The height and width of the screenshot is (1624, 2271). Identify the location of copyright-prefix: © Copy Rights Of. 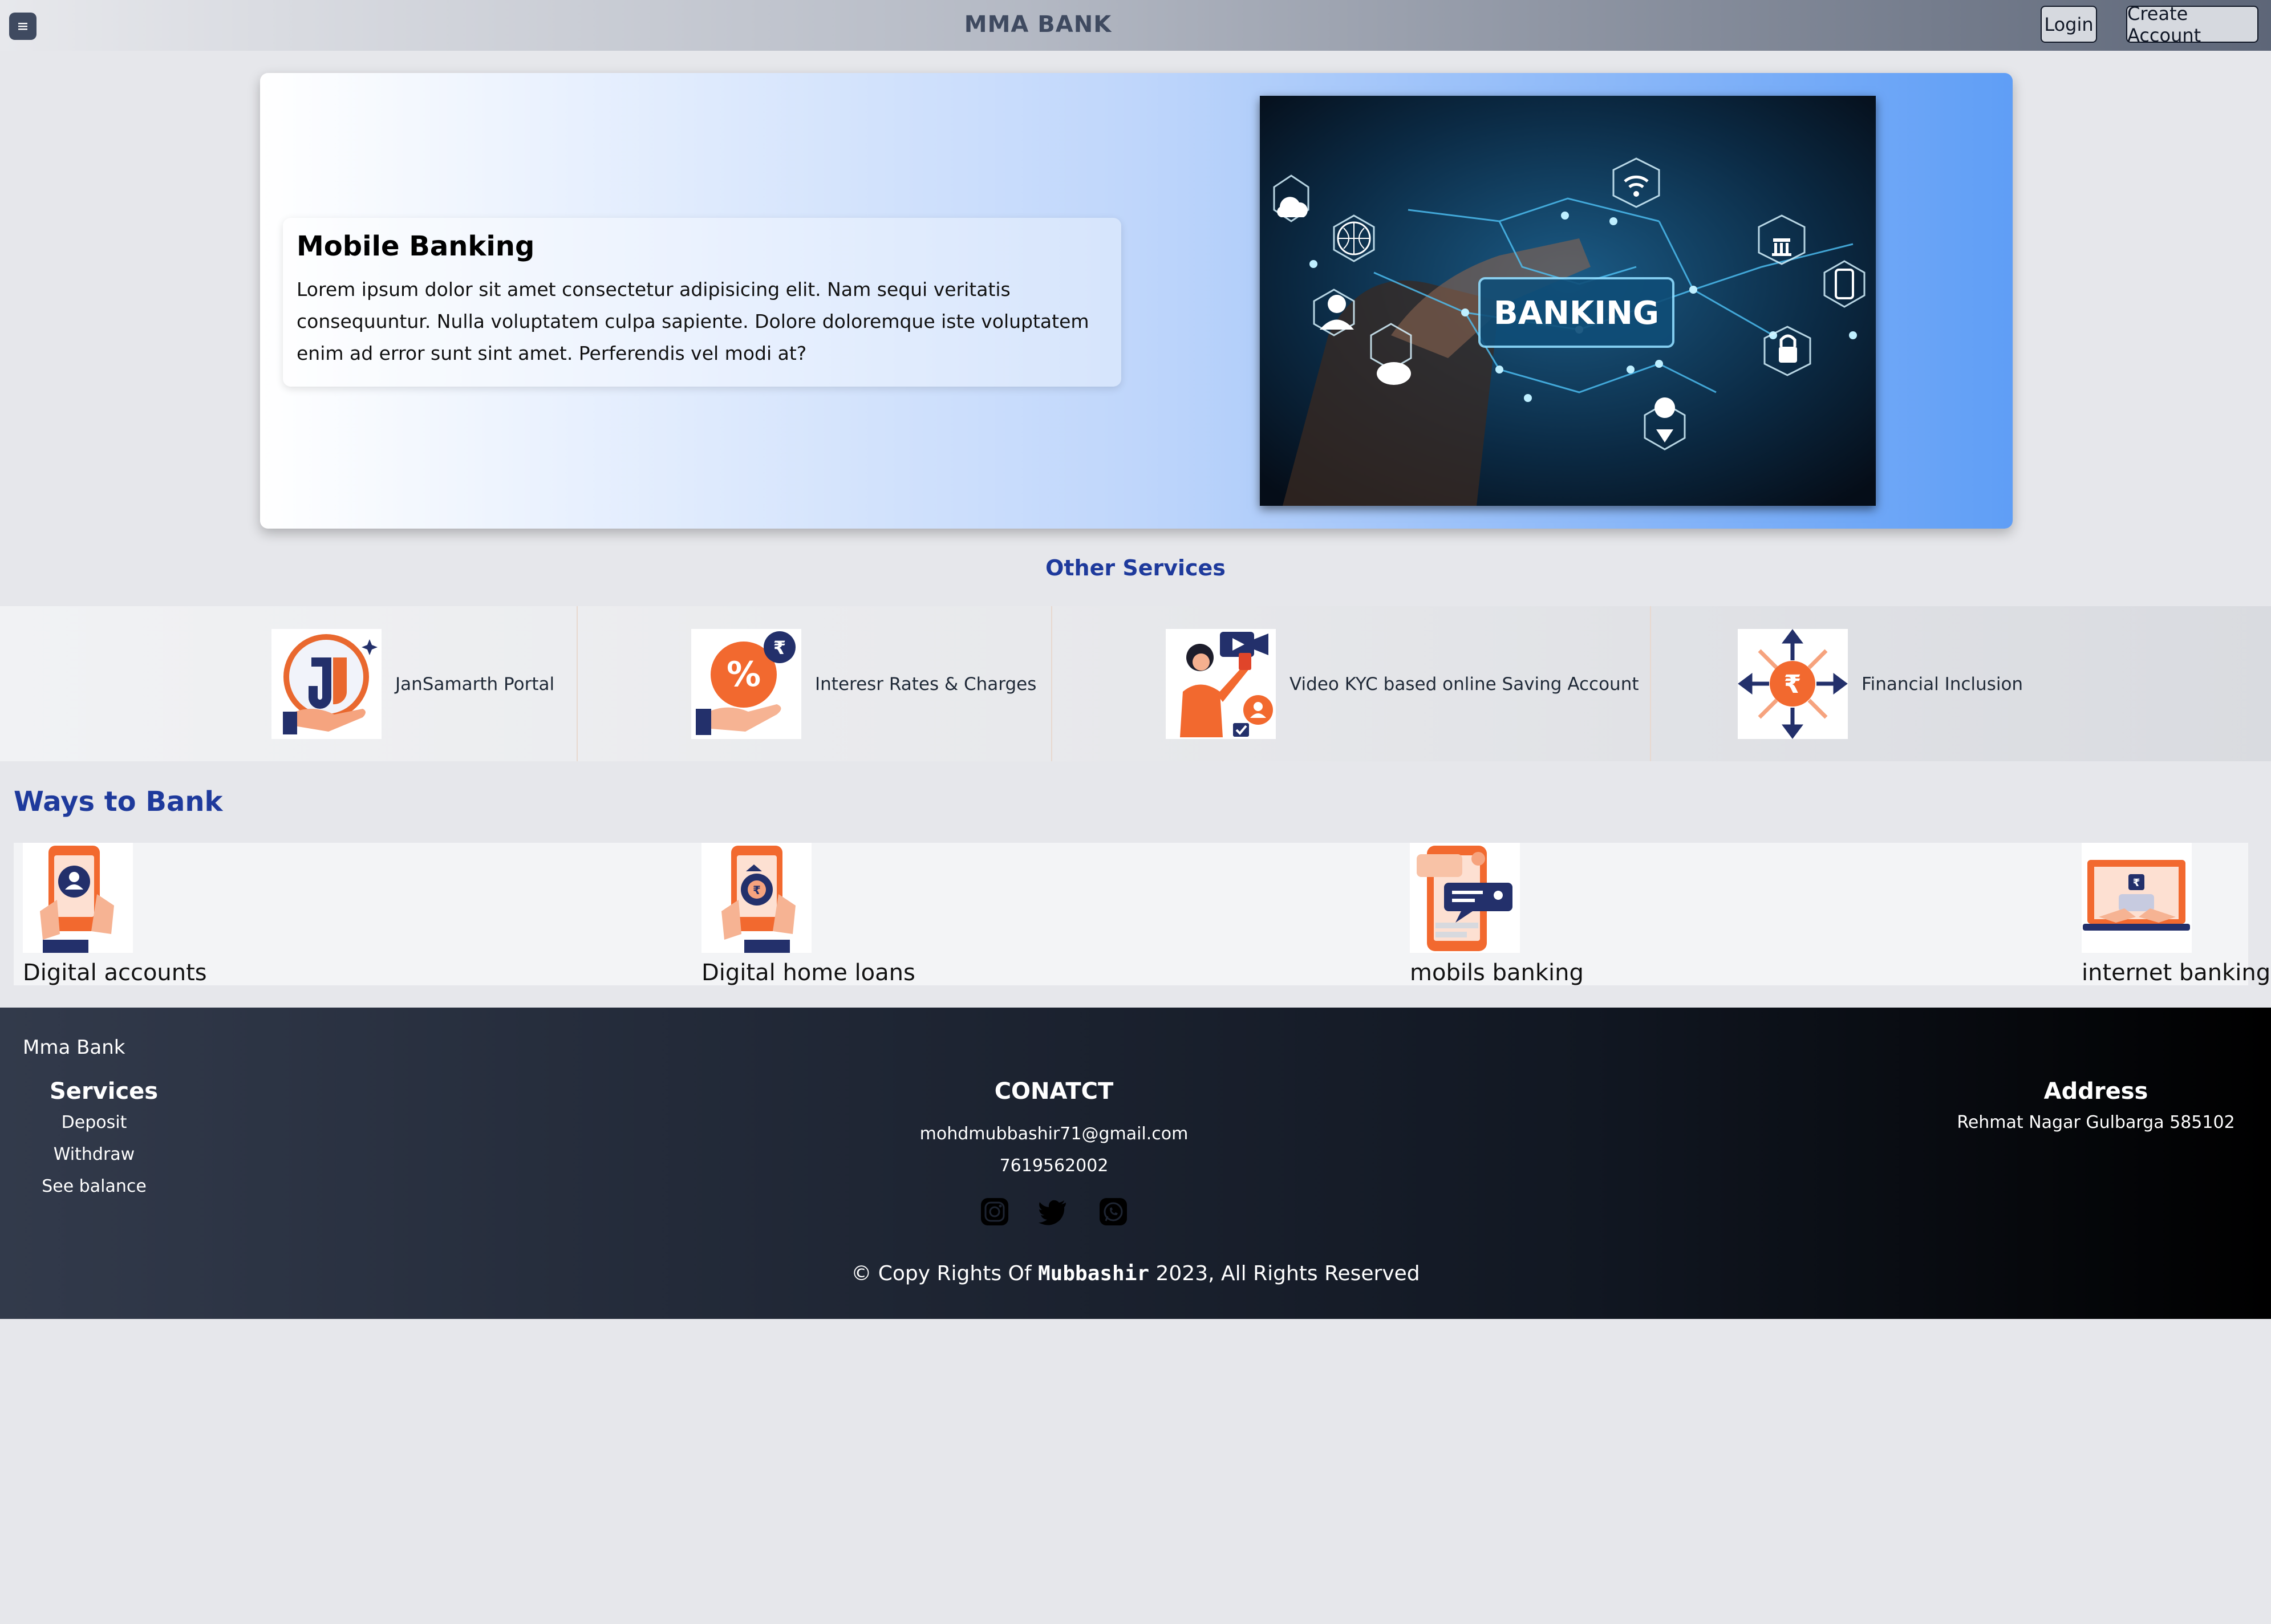
(941, 1273).